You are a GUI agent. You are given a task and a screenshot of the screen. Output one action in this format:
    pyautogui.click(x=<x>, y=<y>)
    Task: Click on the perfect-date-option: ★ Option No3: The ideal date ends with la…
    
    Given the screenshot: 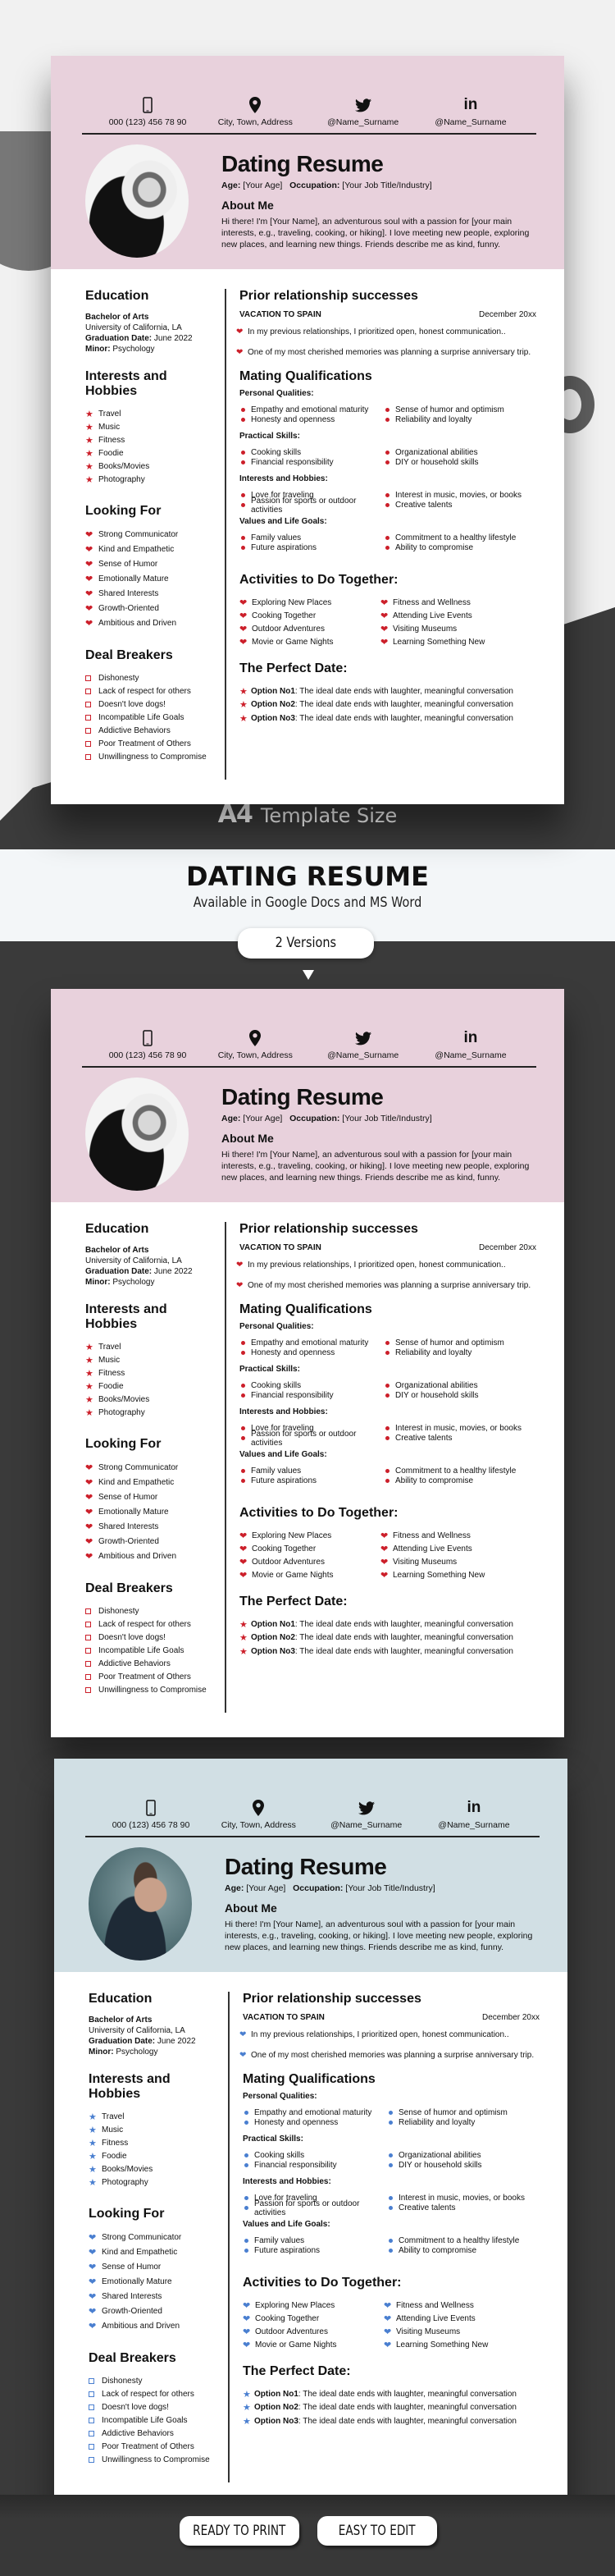 What is the action you would take?
    pyautogui.click(x=376, y=718)
    